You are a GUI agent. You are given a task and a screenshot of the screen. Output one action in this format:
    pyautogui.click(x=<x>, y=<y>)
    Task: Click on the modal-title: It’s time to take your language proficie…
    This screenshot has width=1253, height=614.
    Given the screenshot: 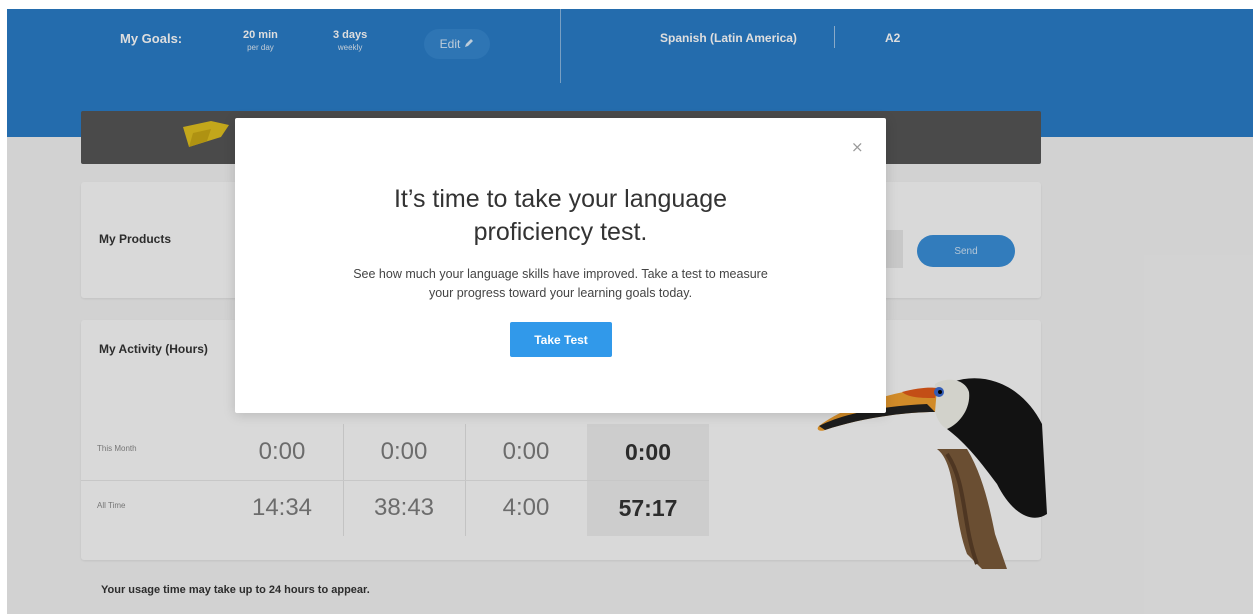 What is the action you would take?
    pyautogui.click(x=560, y=216)
    